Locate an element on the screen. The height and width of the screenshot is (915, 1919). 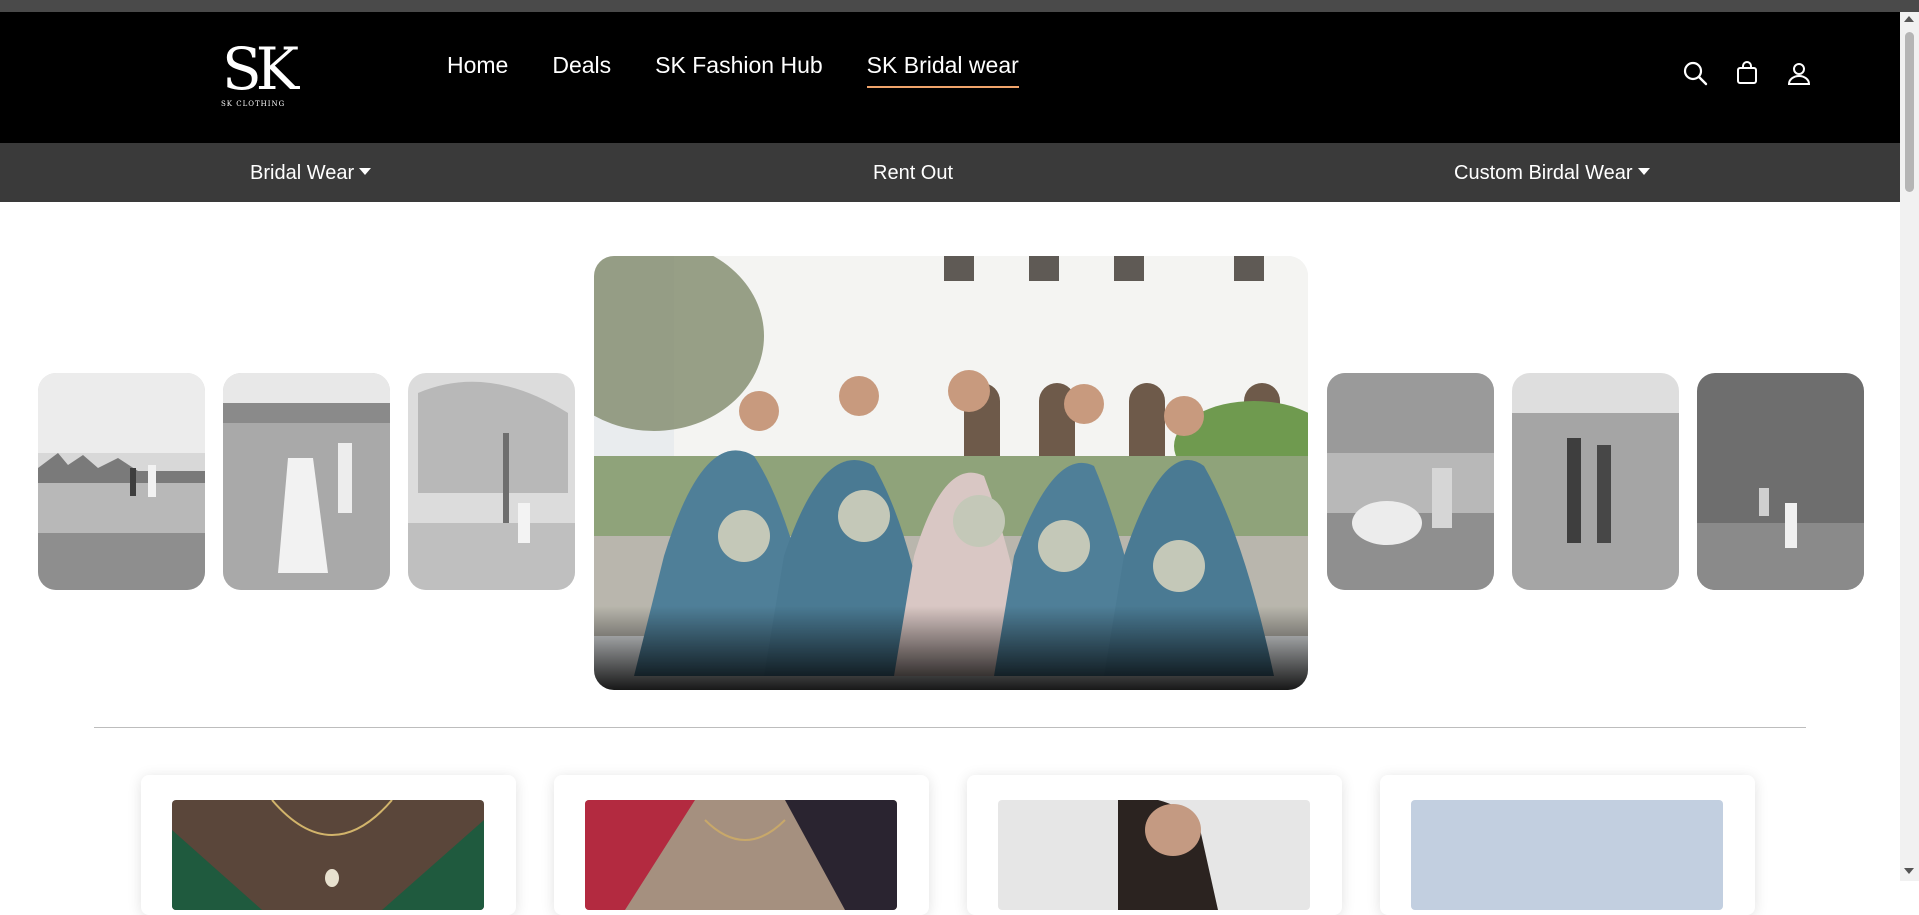
grey-gown-product is located at coordinates (1154, 855).